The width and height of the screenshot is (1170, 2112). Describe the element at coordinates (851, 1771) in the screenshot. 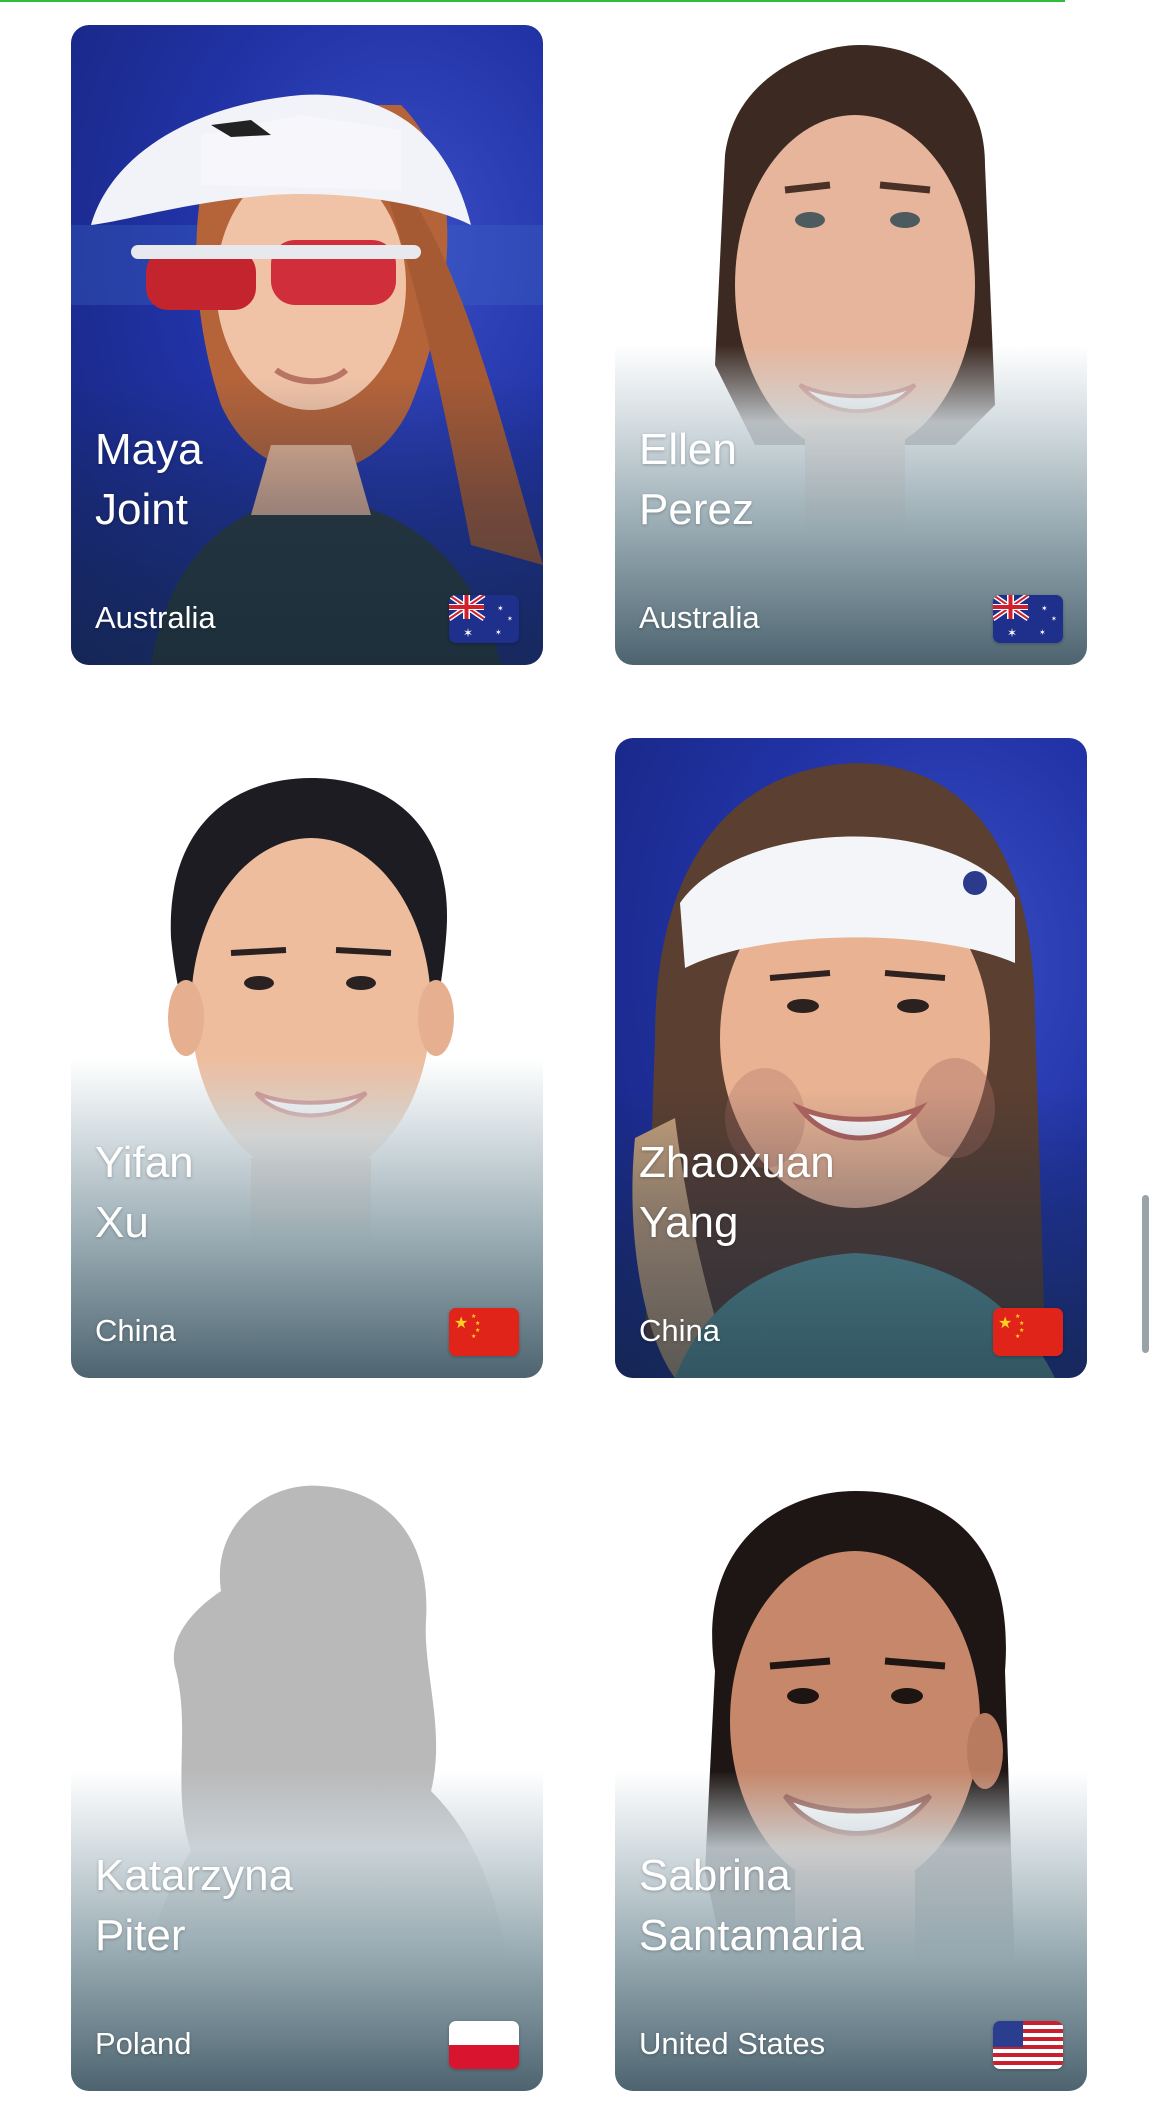

I see `player-card-sabrina-santamaria: Sabrina Santamaria United States` at that location.